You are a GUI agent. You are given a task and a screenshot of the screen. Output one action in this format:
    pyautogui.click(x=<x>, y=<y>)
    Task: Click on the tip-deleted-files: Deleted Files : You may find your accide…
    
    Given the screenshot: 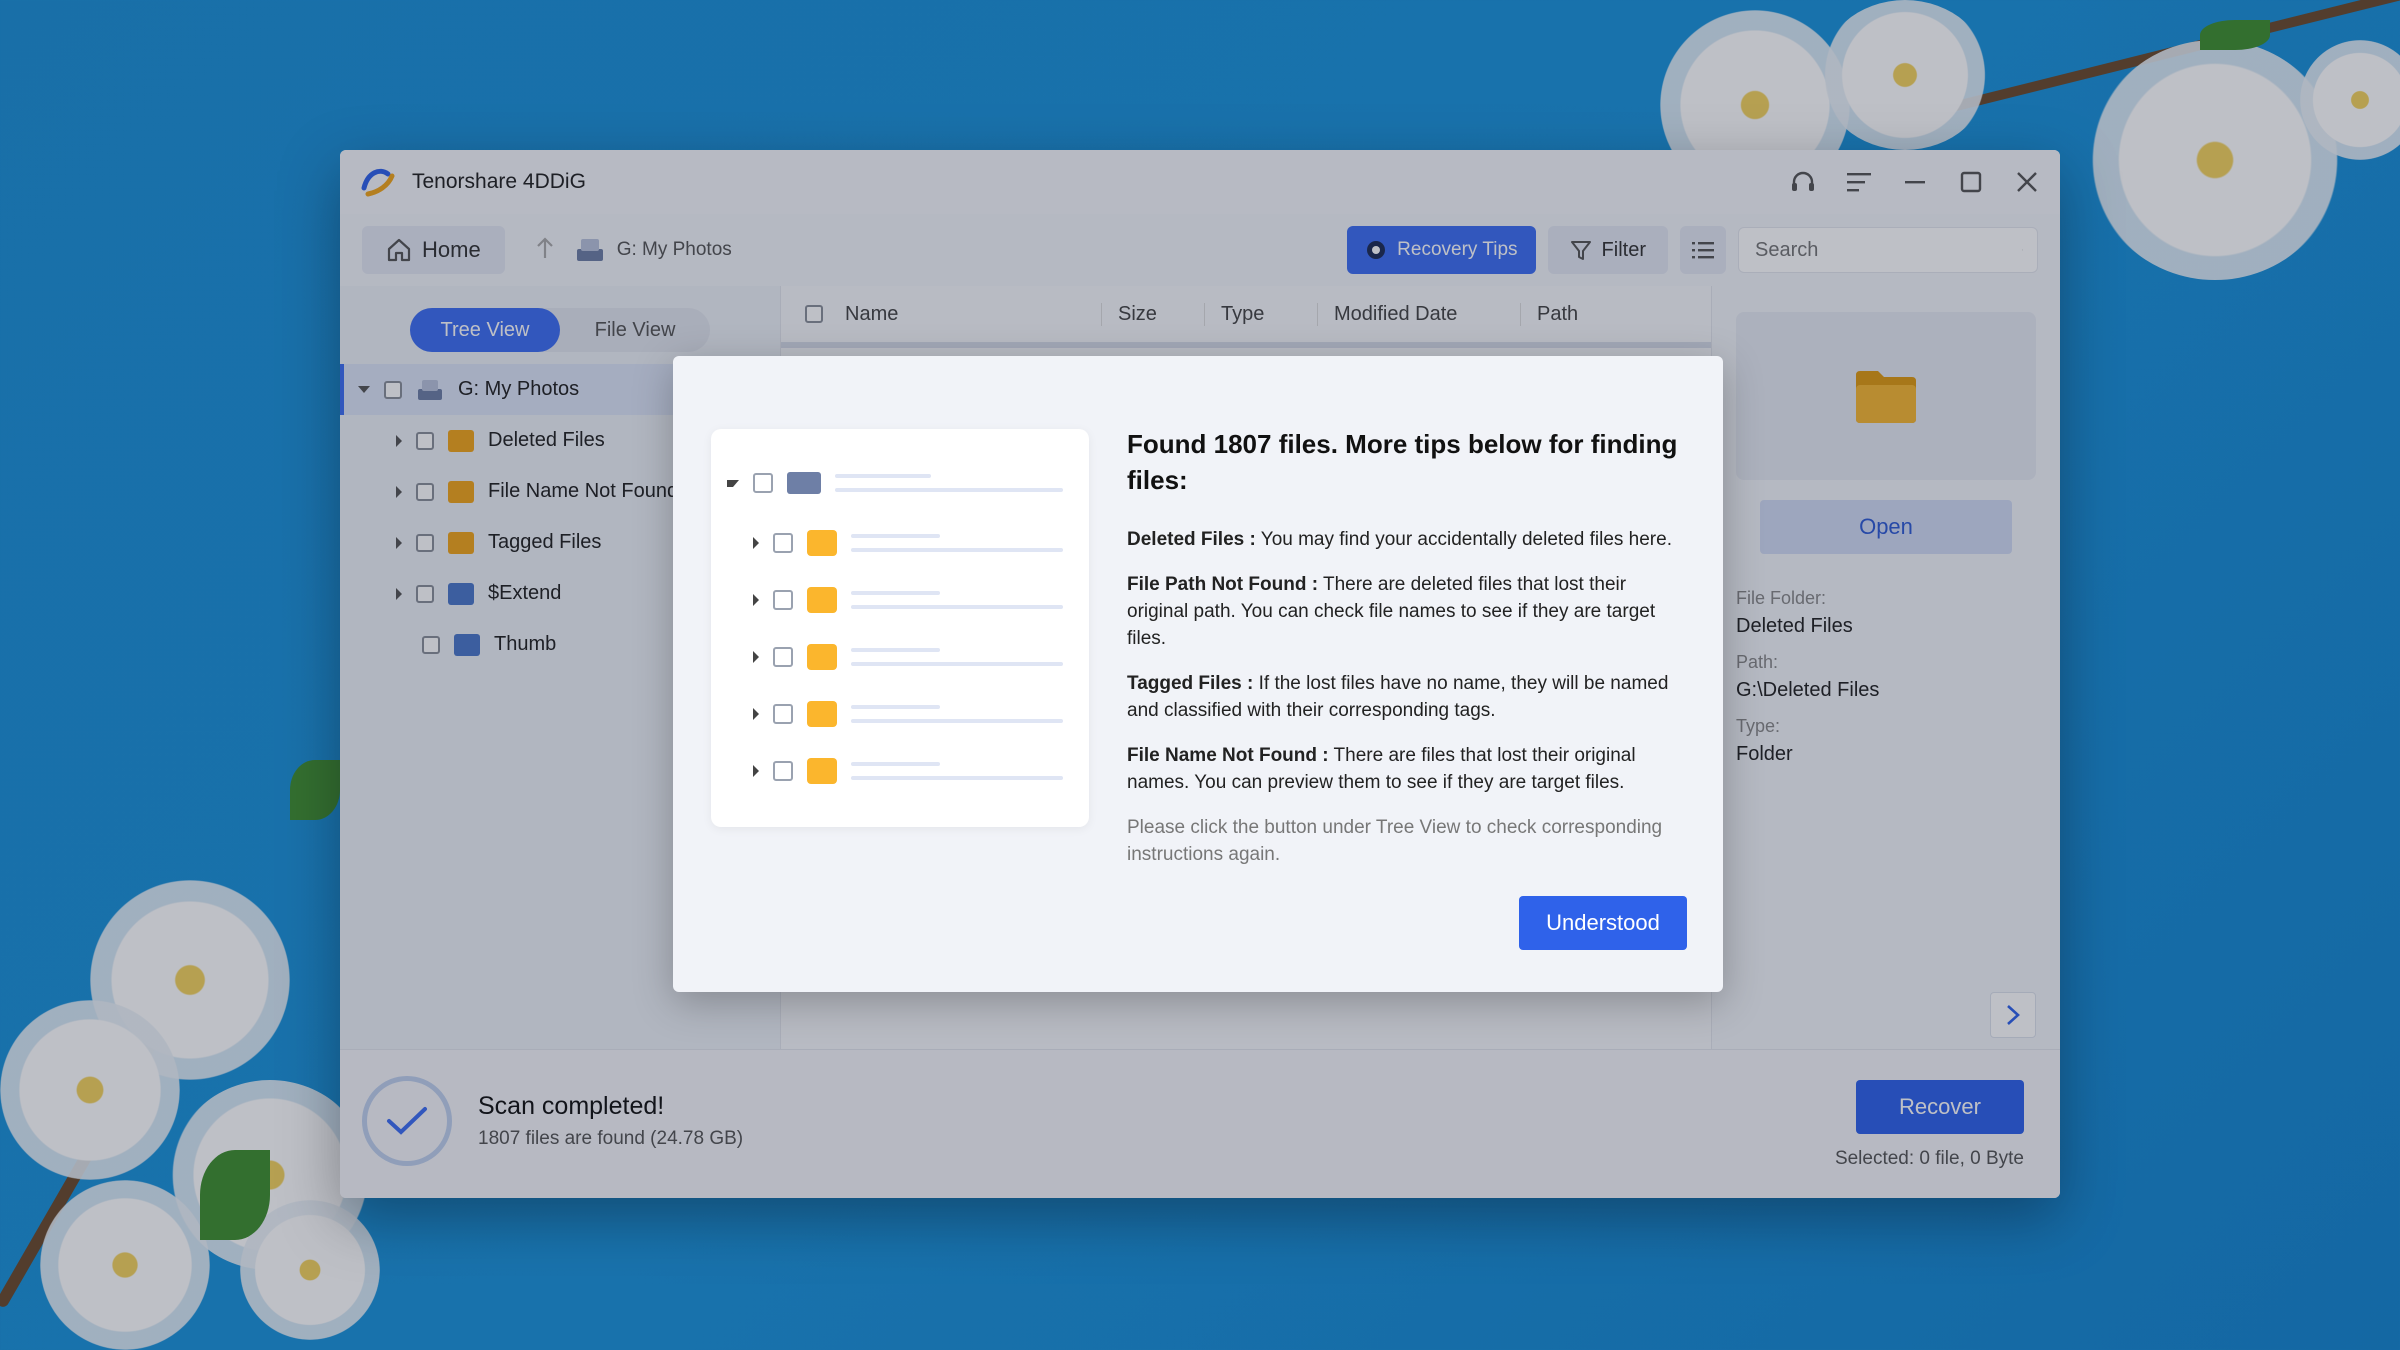 What is the action you would take?
    pyautogui.click(x=1399, y=539)
    